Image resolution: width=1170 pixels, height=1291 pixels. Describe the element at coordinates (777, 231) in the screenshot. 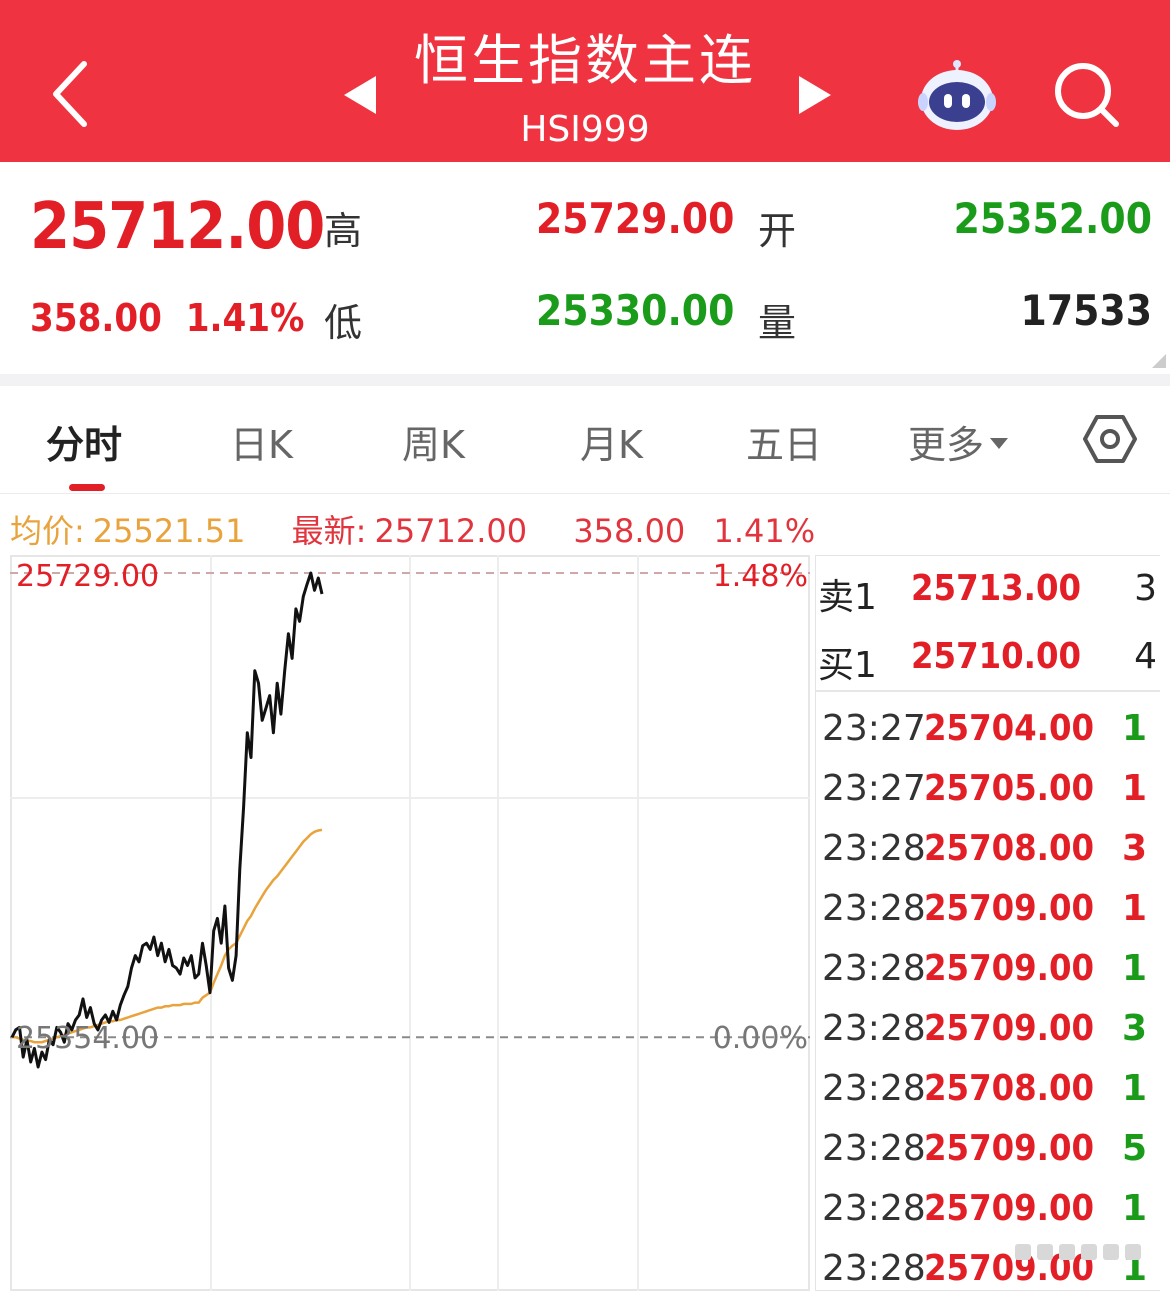

I see `open-label: 开` at that location.